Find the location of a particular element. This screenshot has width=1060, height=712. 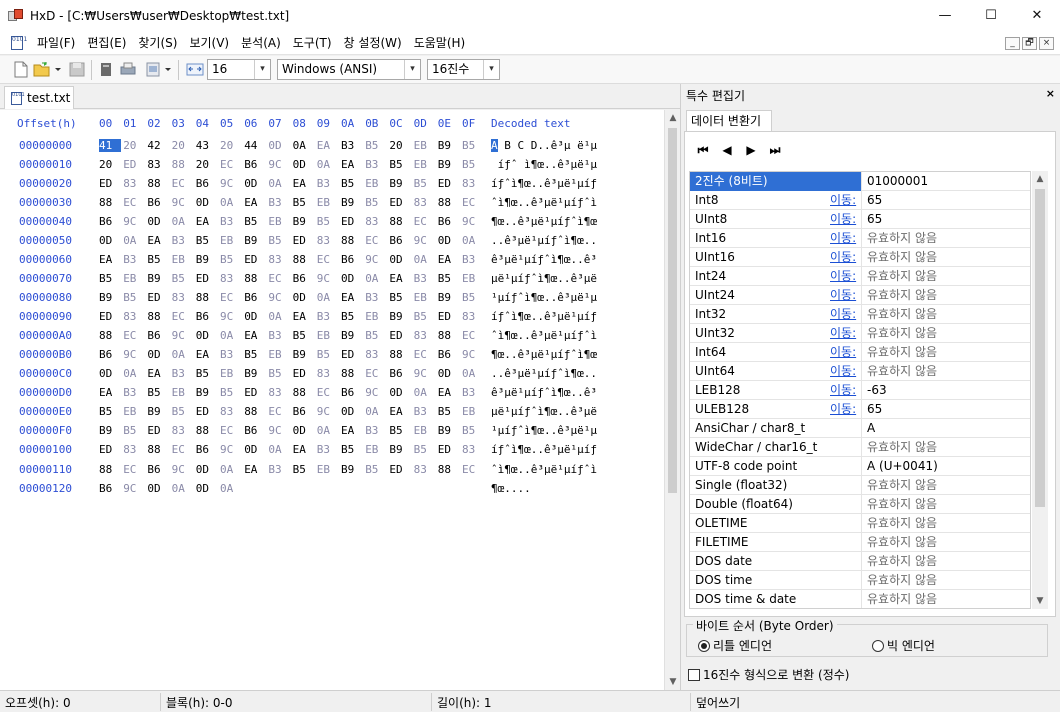

scroll-down-icon: ▼ is located at coordinates (673, 682).